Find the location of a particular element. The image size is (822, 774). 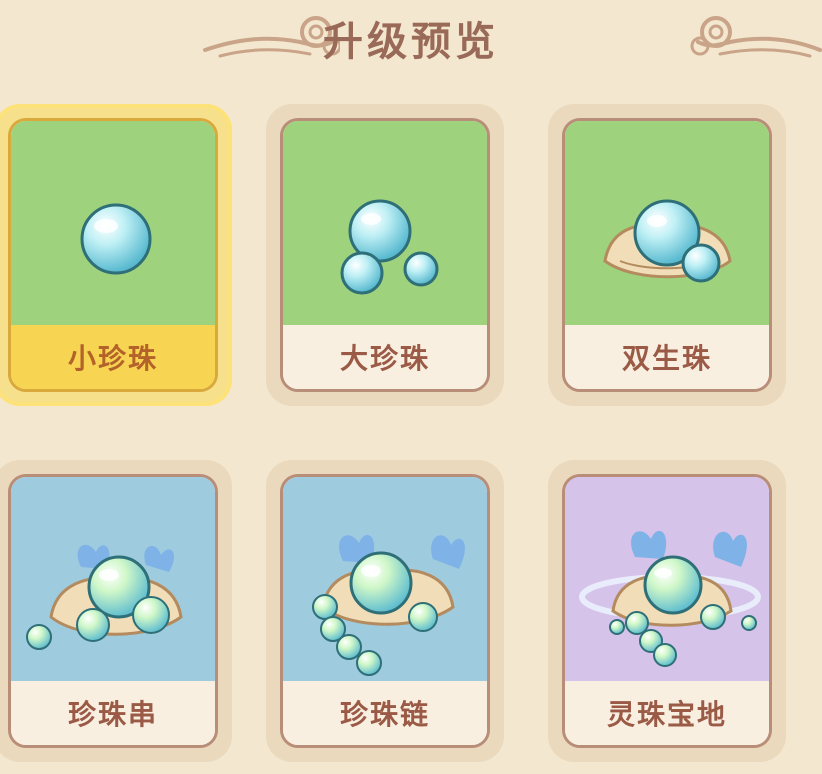

card-label: 小珍珠 is located at coordinates (112, 358).